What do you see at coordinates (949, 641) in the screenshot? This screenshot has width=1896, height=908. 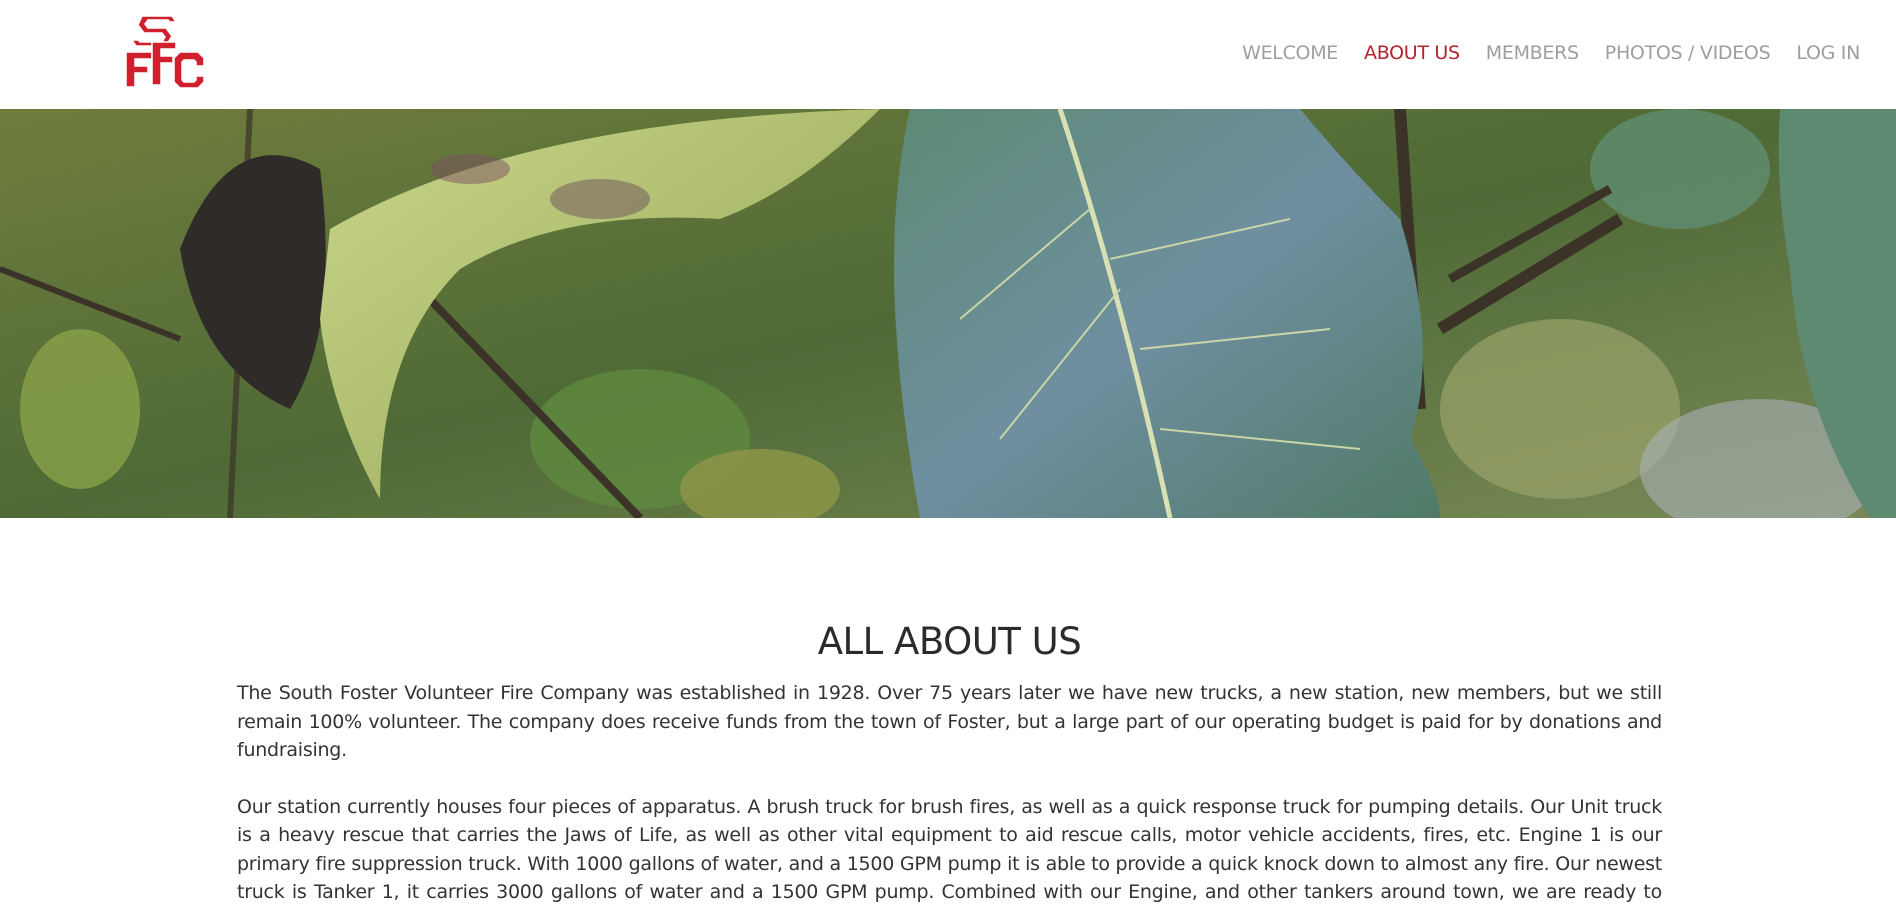 I see `page-title: ALL ABOUT US` at bounding box center [949, 641].